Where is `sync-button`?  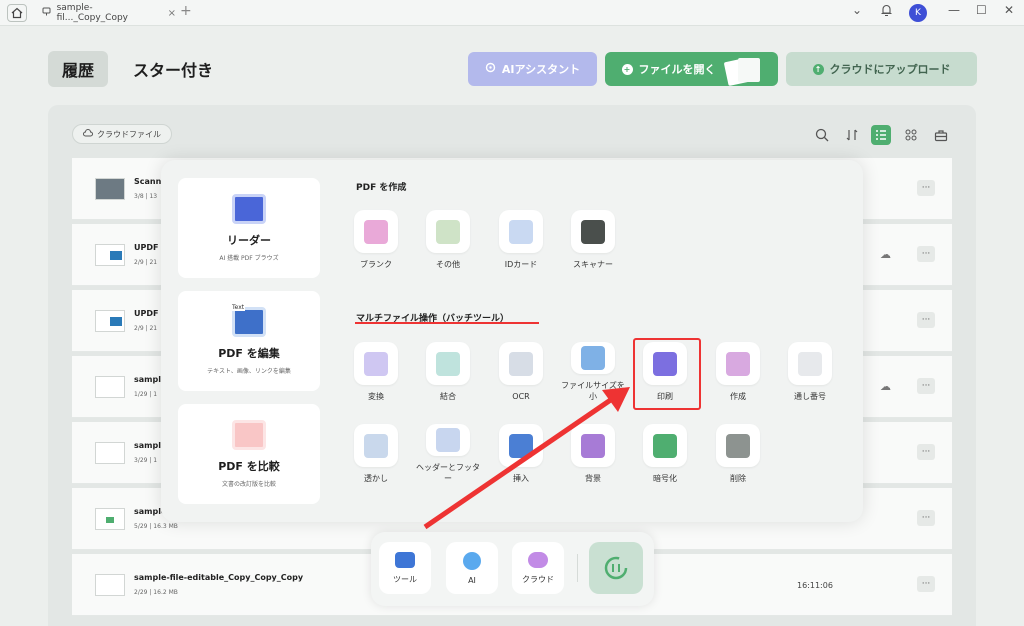 sync-button is located at coordinates (616, 568).